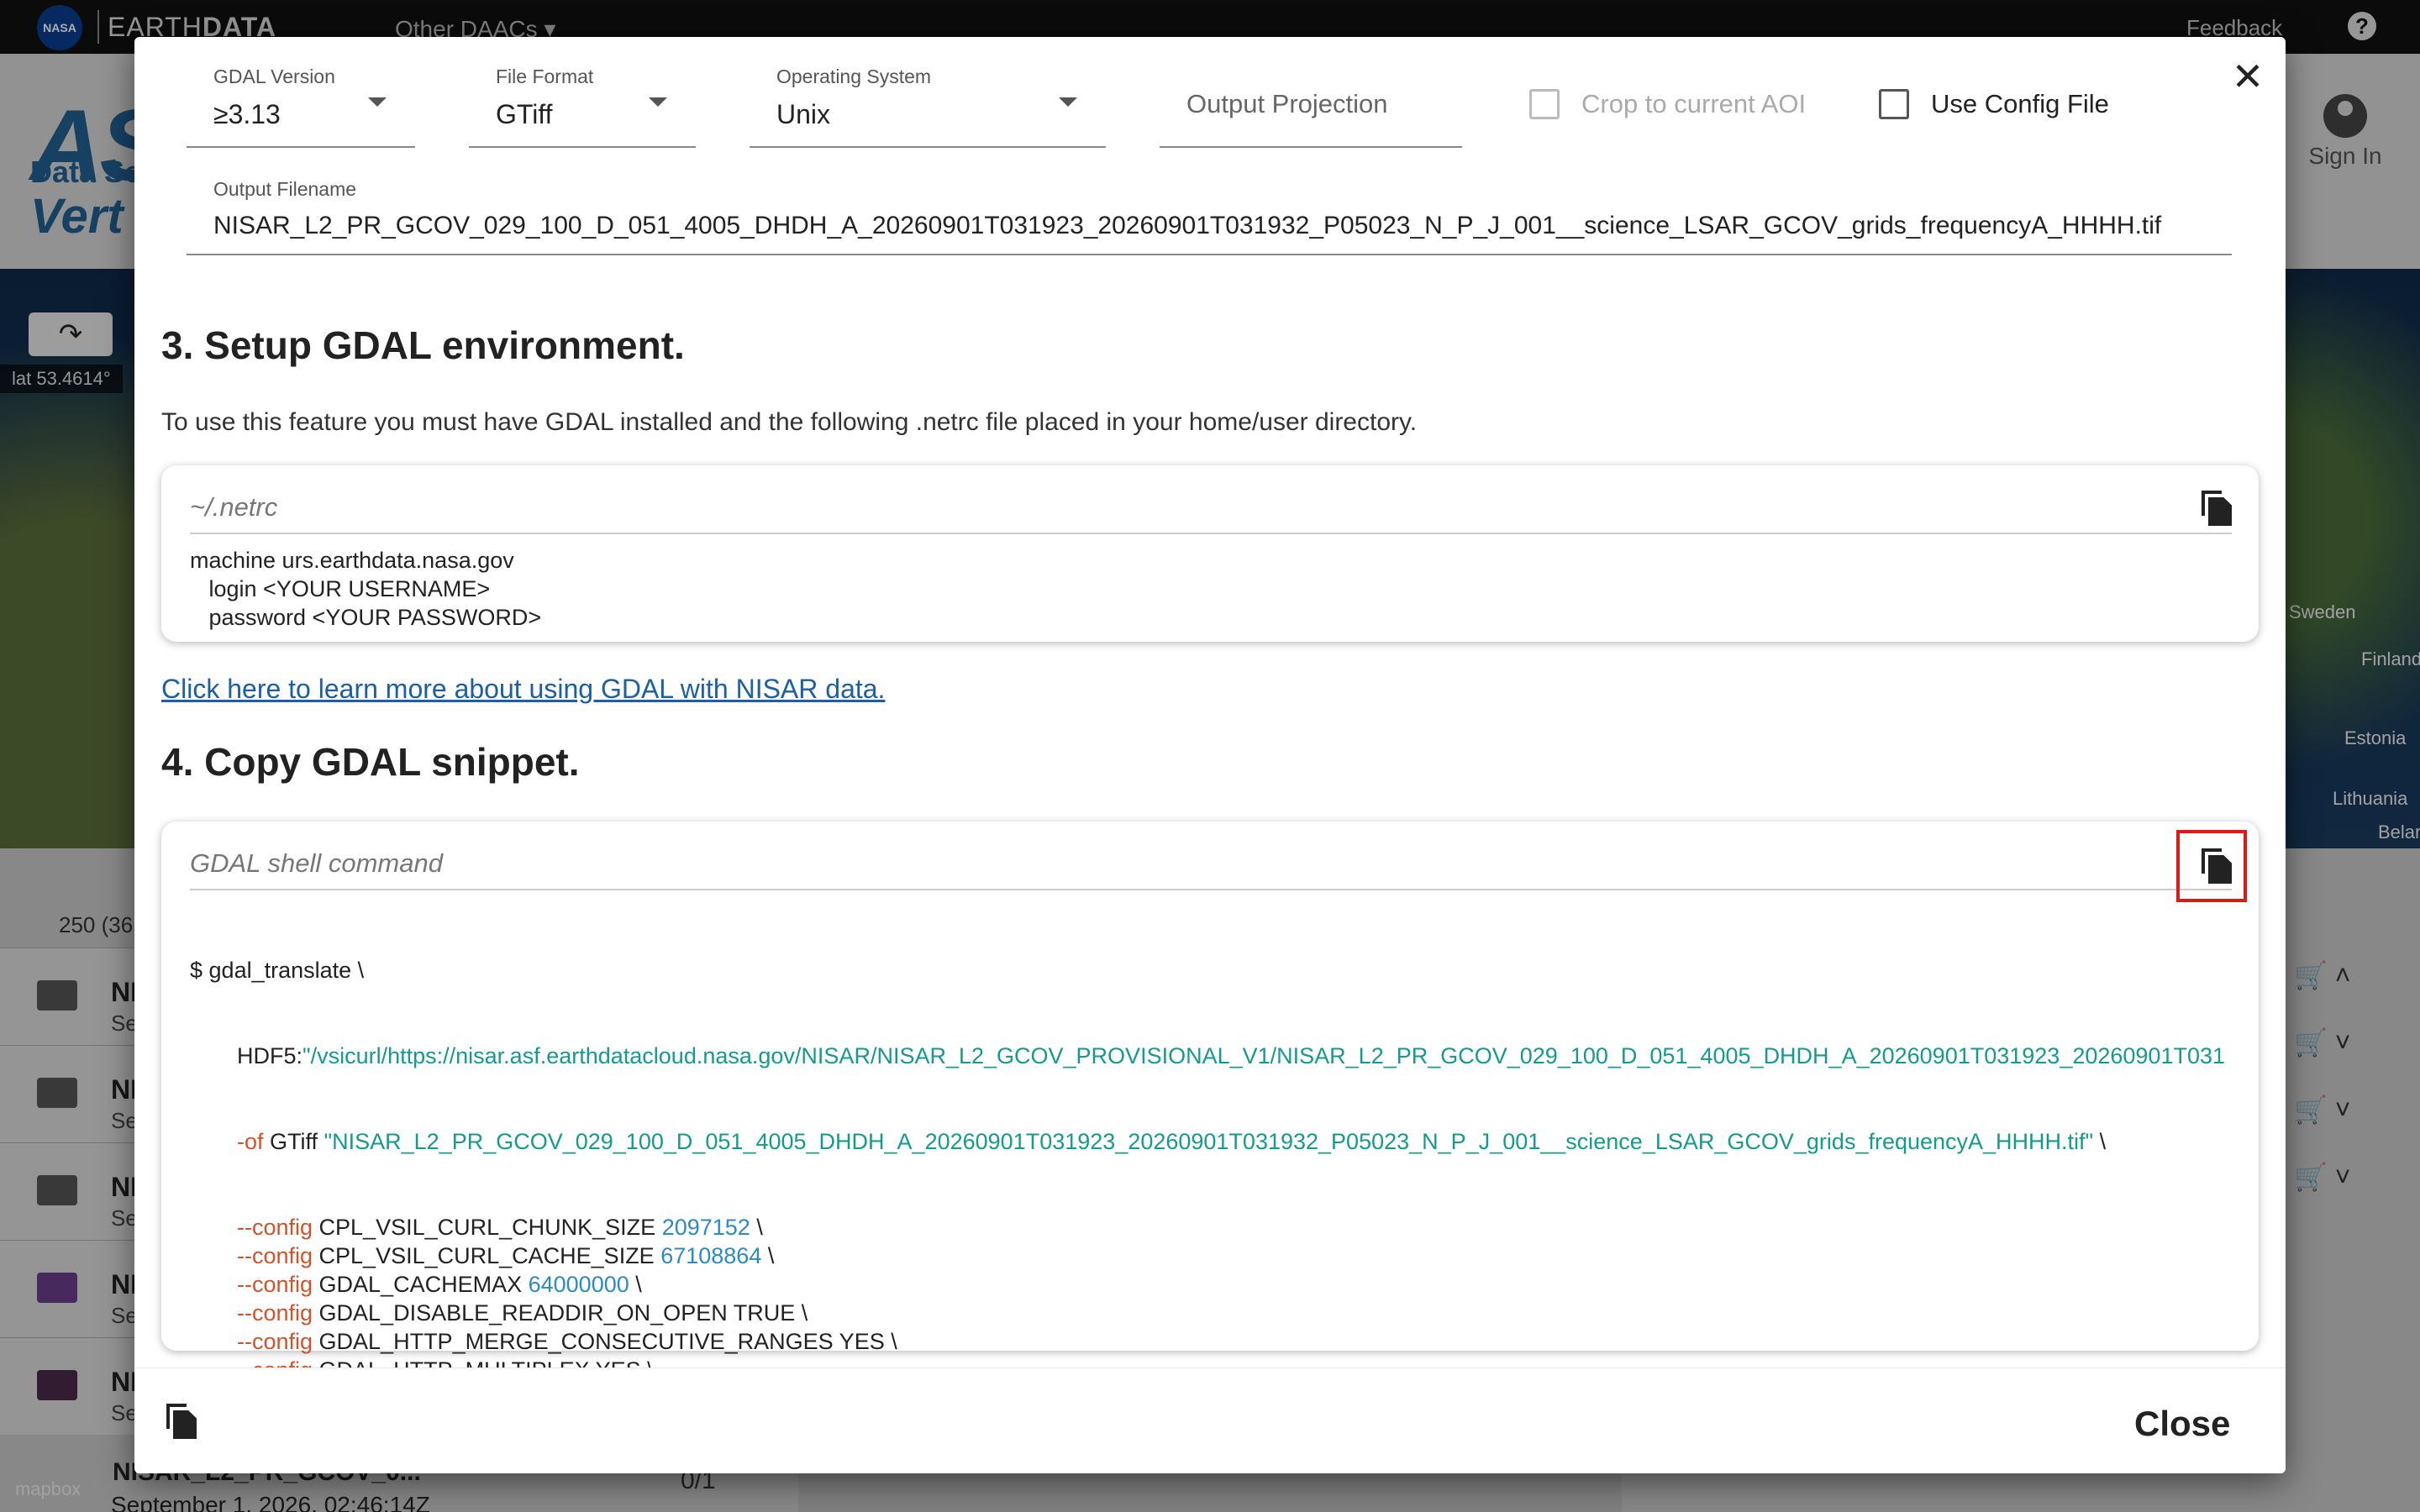 The width and height of the screenshot is (2420, 1512). What do you see at coordinates (234, 507) in the screenshot?
I see `netrc-card-title: ~/.netrc` at bounding box center [234, 507].